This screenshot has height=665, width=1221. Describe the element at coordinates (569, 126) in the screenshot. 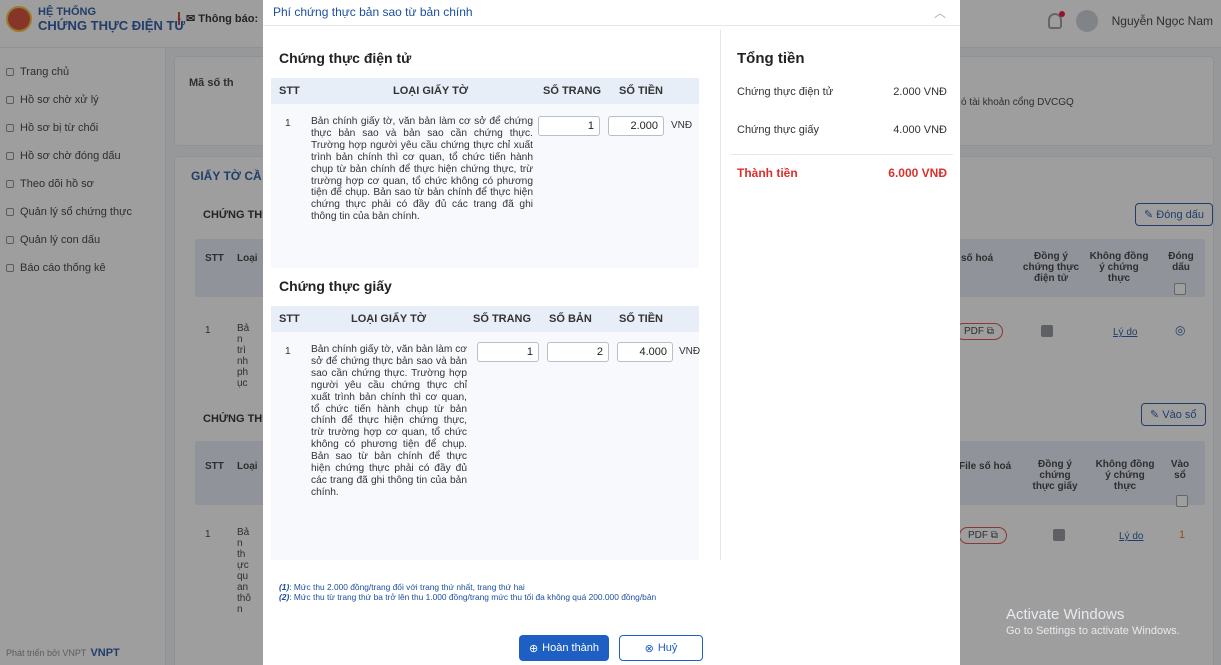

I see `electronic-page-count-input: 1` at that location.